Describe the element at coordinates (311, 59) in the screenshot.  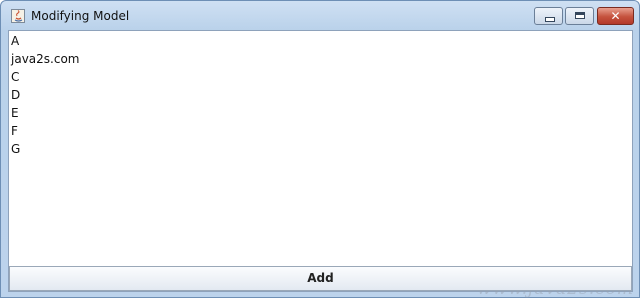
I see `list-item: java2s.com` at that location.